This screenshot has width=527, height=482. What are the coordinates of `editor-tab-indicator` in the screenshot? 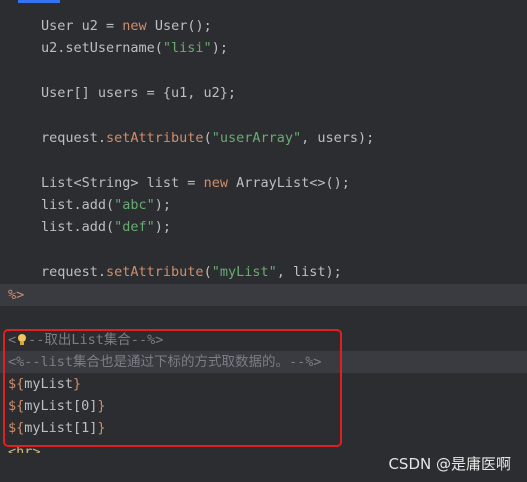 It's located at (39, 1).